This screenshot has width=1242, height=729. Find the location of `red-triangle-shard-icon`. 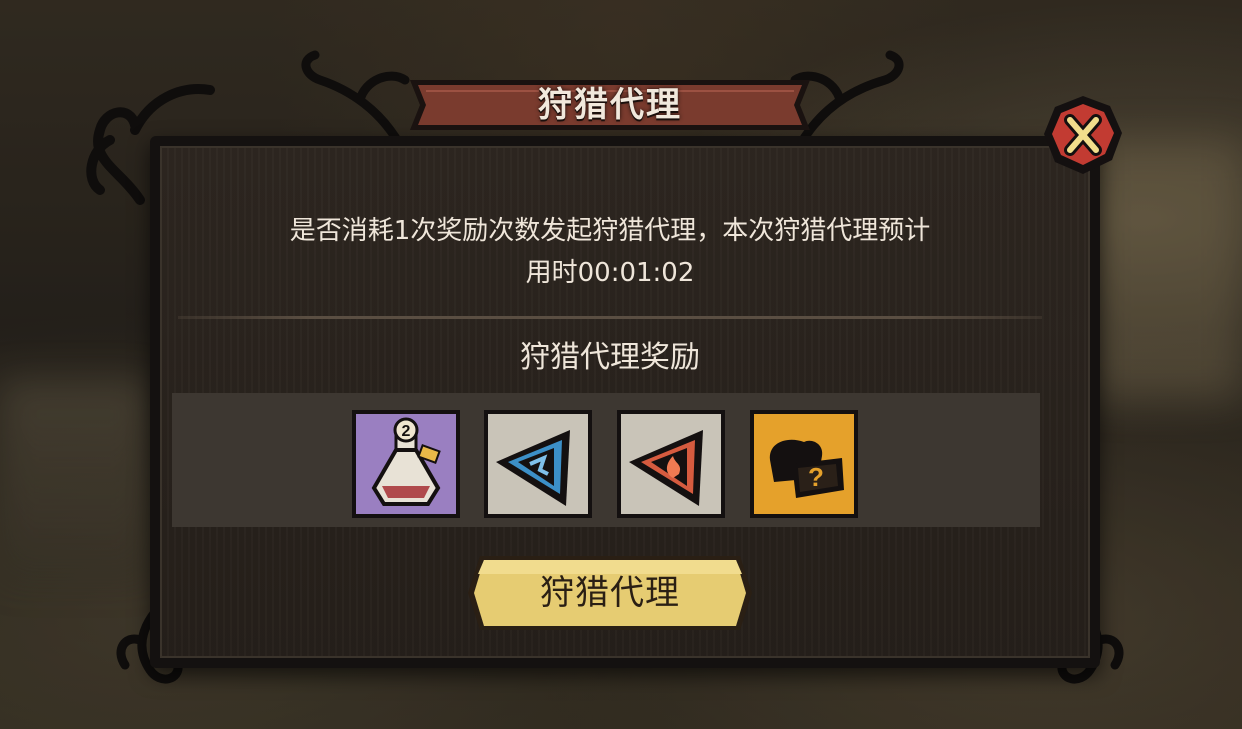

red-triangle-shard-icon is located at coordinates (671, 464).